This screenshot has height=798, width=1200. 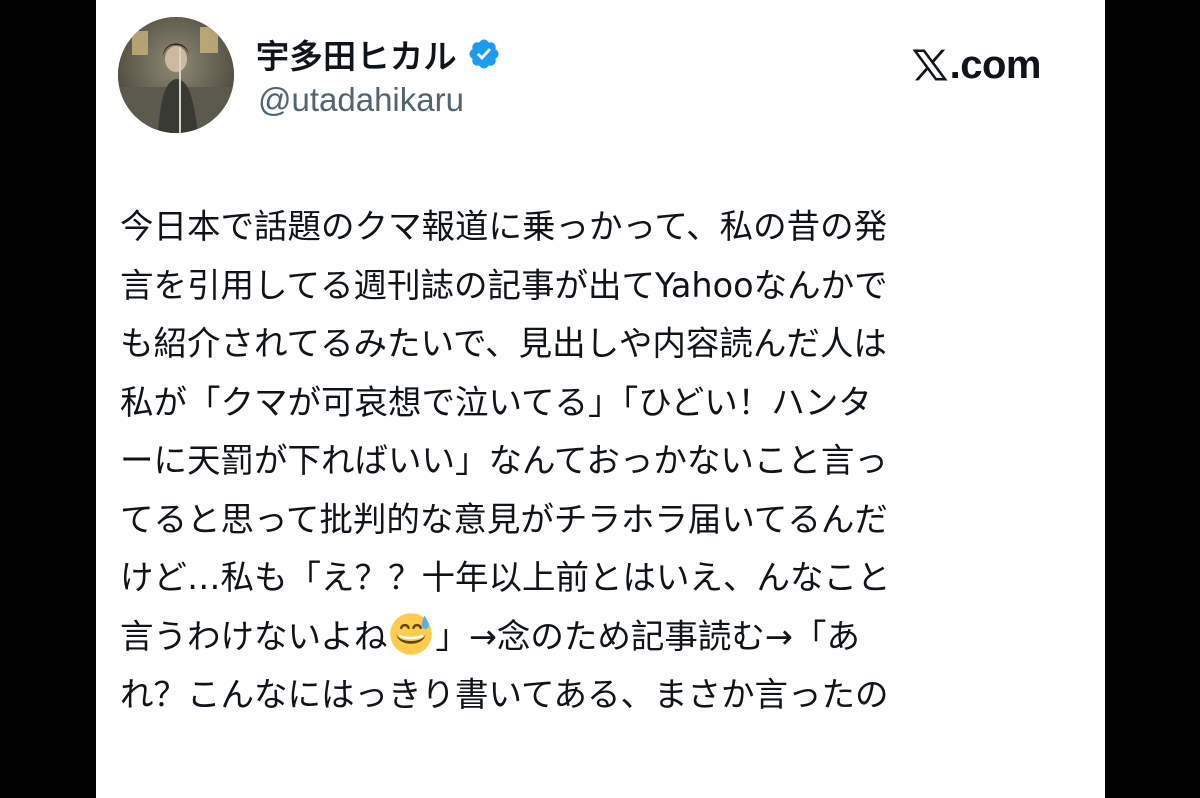 What do you see at coordinates (503, 343) in the screenshot?
I see `post-text-line: も紹介されてるみたいで、見出しや内容読んだ人は` at bounding box center [503, 343].